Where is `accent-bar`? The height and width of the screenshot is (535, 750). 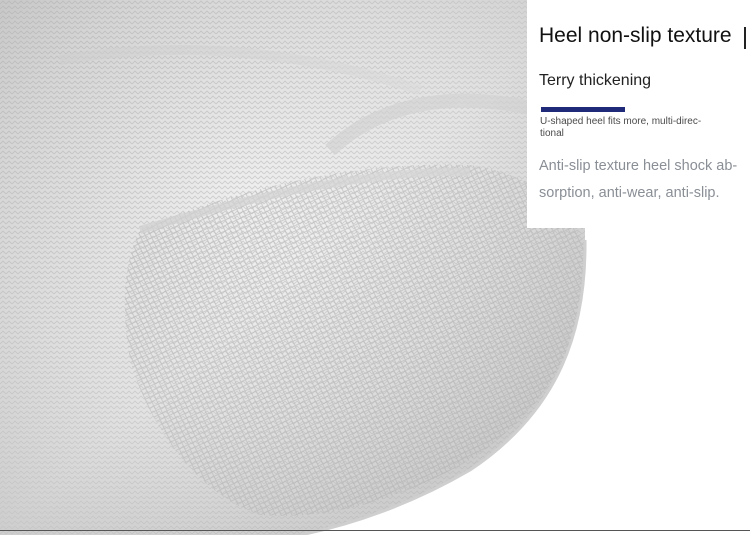 accent-bar is located at coordinates (583, 109).